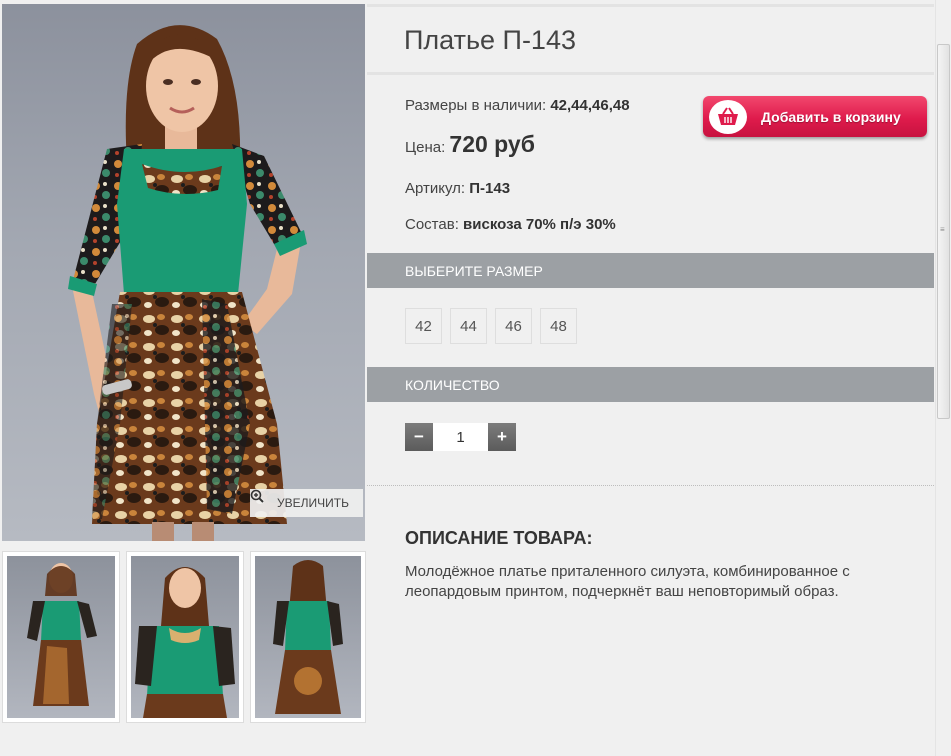  What do you see at coordinates (831, 116) in the screenshot?
I see `add-to-cart-label: Добавить в корзину` at bounding box center [831, 116].